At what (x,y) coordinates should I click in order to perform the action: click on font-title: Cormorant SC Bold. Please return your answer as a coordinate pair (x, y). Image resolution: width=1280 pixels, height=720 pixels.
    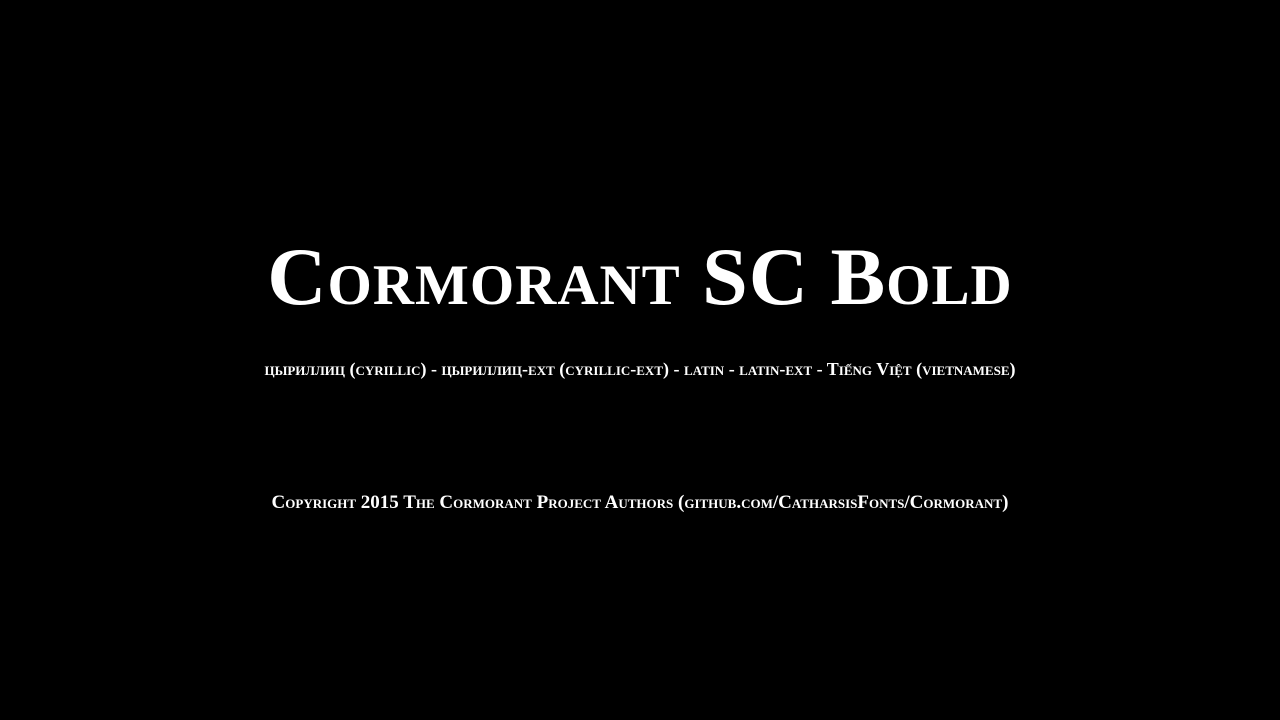
    Looking at the image, I should click on (640, 276).